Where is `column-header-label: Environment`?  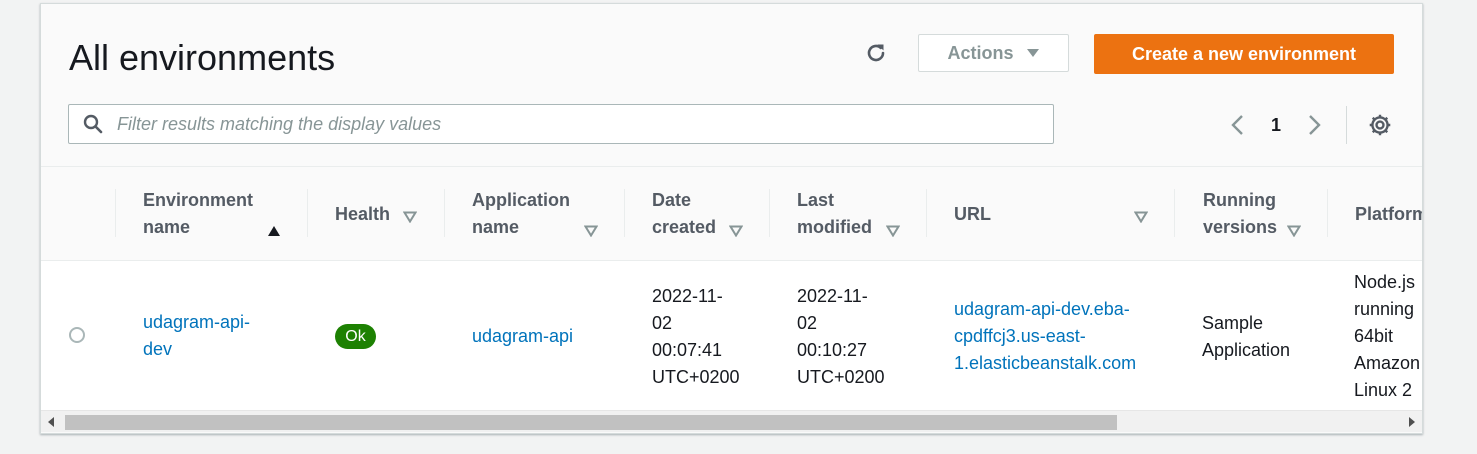
column-header-label: Environment is located at coordinates (198, 200).